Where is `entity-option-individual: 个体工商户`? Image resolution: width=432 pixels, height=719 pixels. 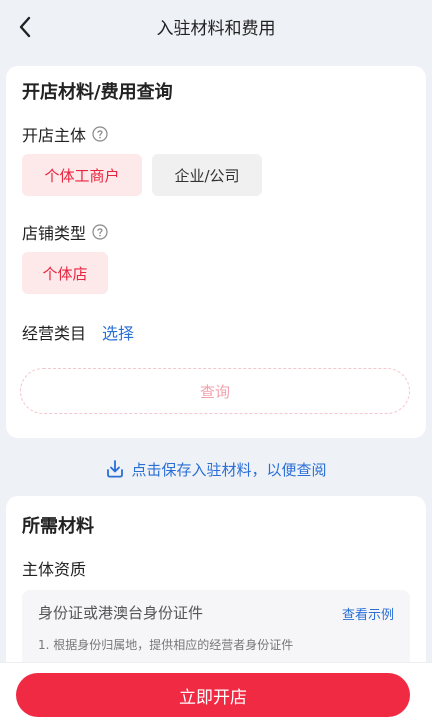 entity-option-individual: 个体工商户 is located at coordinates (82, 175).